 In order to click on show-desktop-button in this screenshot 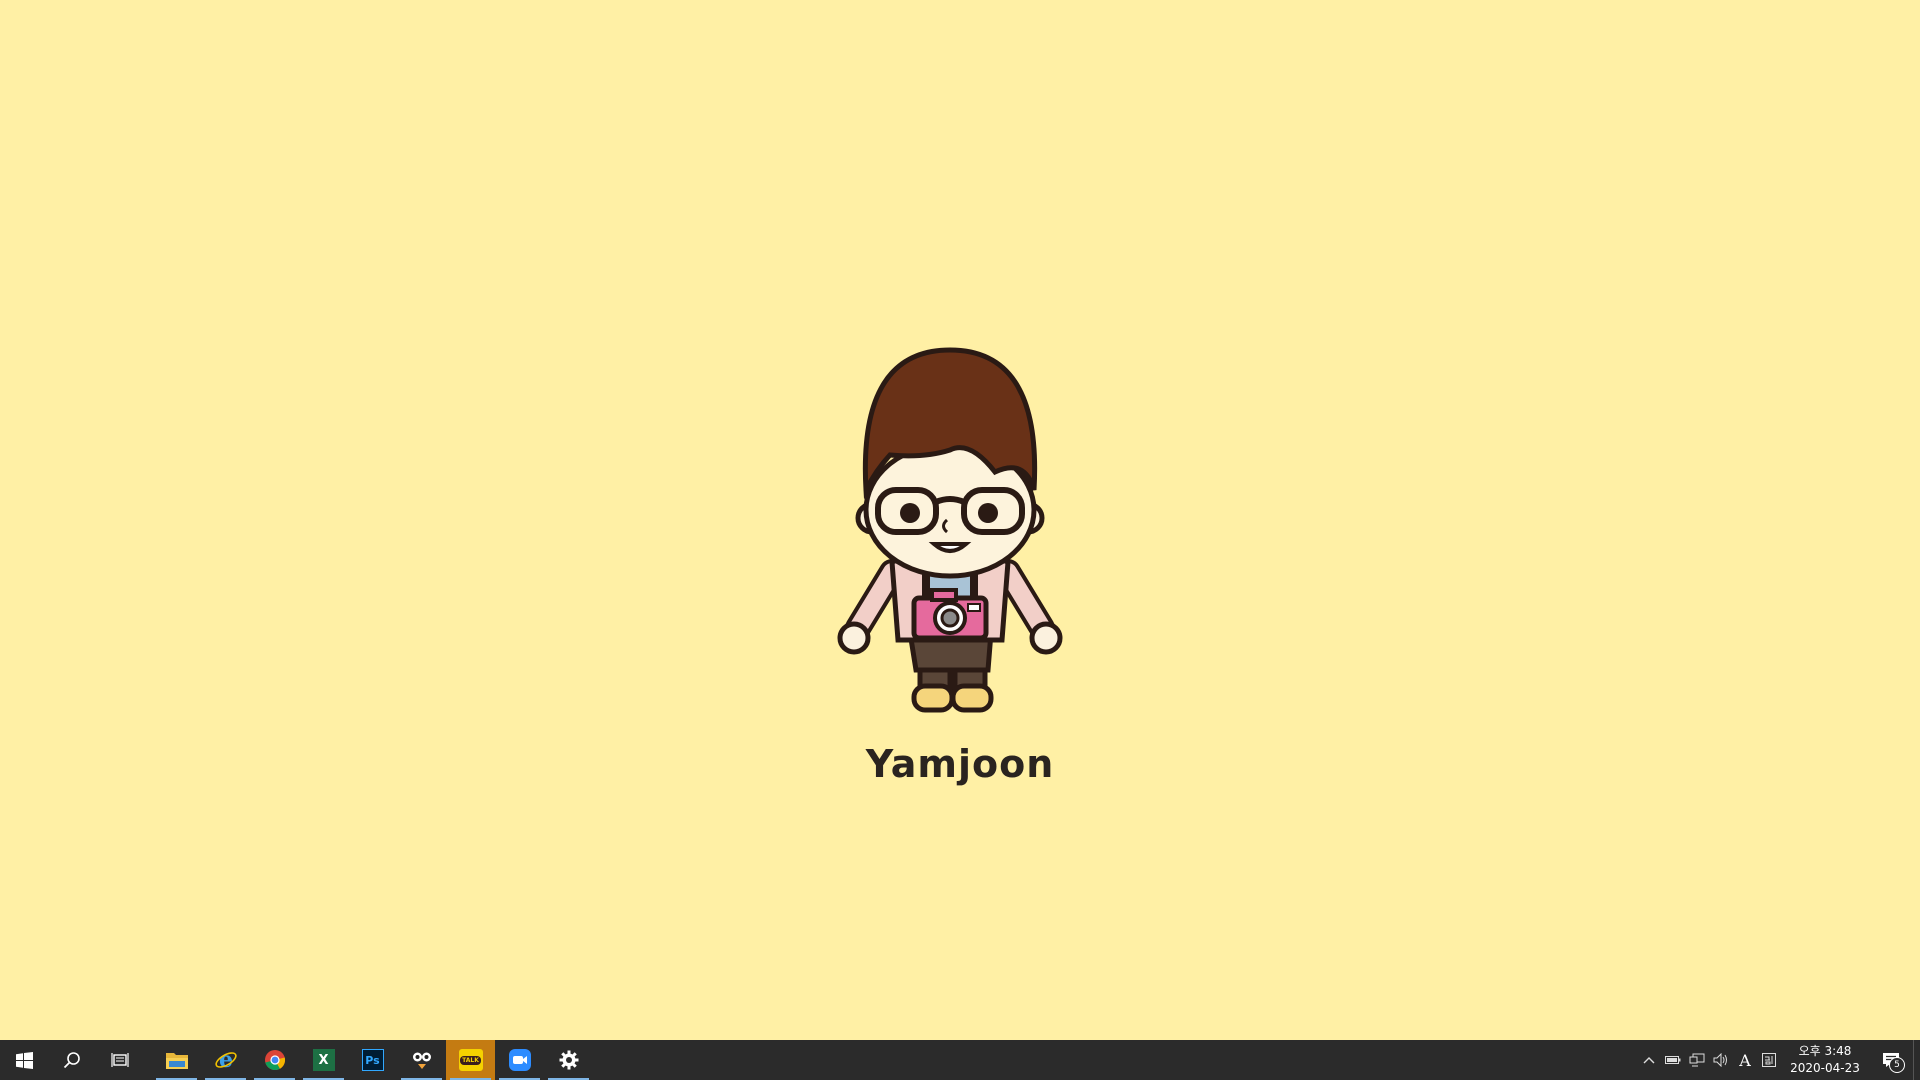, I will do `click(1916, 1060)`.